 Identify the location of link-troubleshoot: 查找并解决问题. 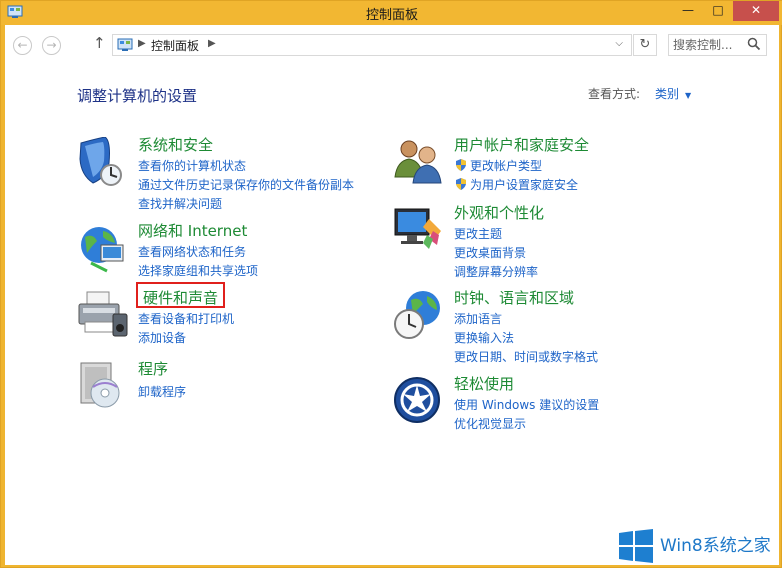
(180, 203).